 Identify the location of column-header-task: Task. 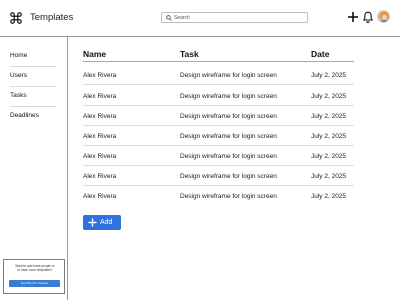
(189, 54).